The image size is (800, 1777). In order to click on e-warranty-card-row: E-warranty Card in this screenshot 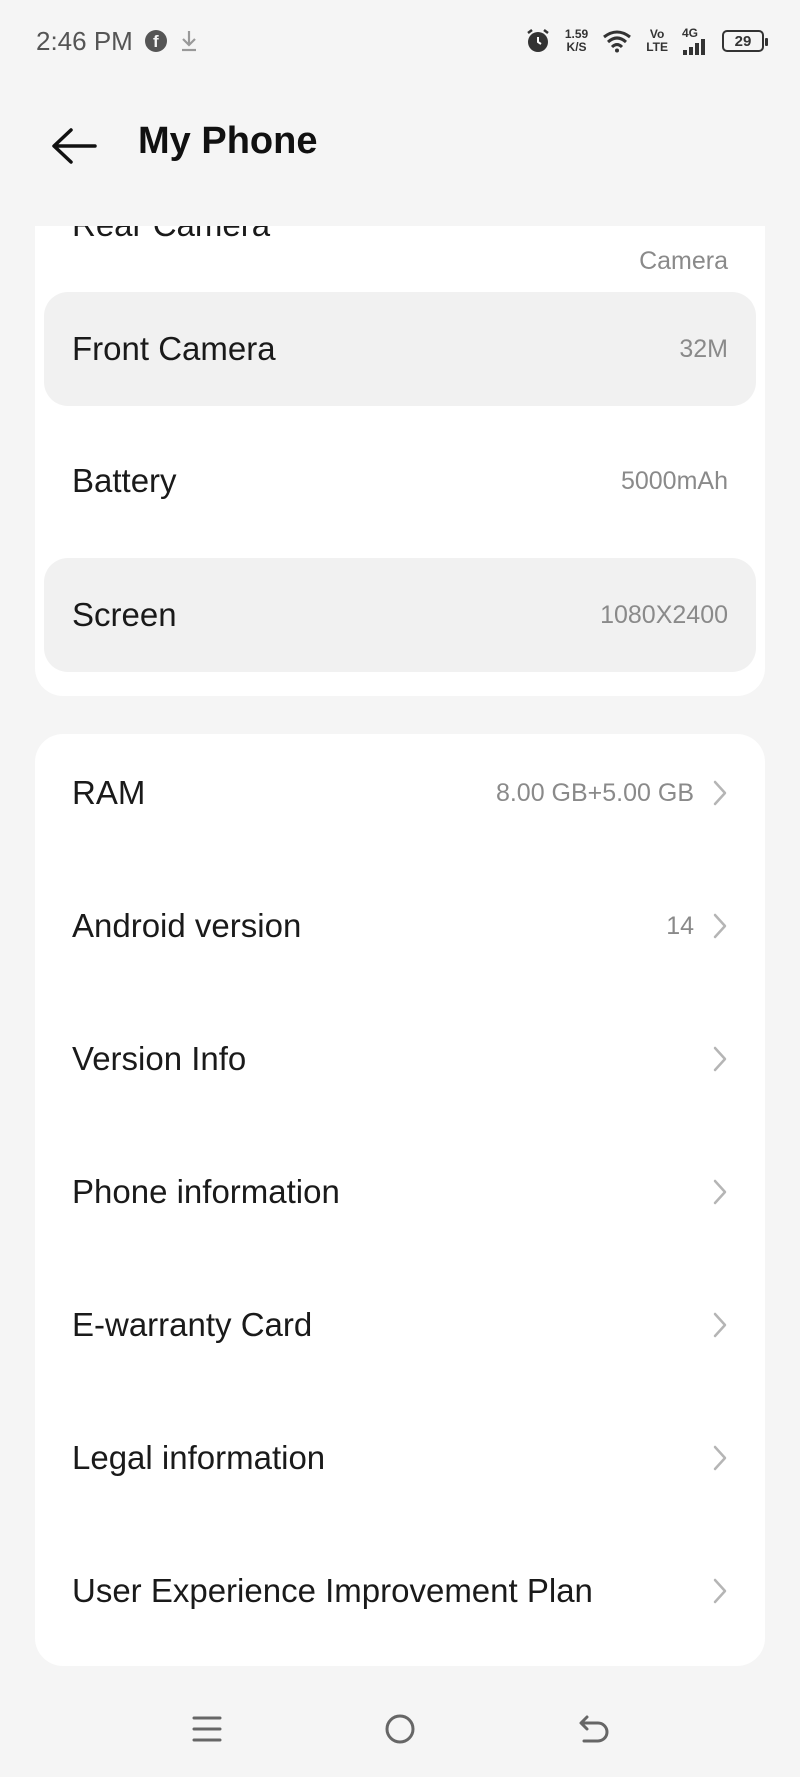, I will do `click(400, 1325)`.